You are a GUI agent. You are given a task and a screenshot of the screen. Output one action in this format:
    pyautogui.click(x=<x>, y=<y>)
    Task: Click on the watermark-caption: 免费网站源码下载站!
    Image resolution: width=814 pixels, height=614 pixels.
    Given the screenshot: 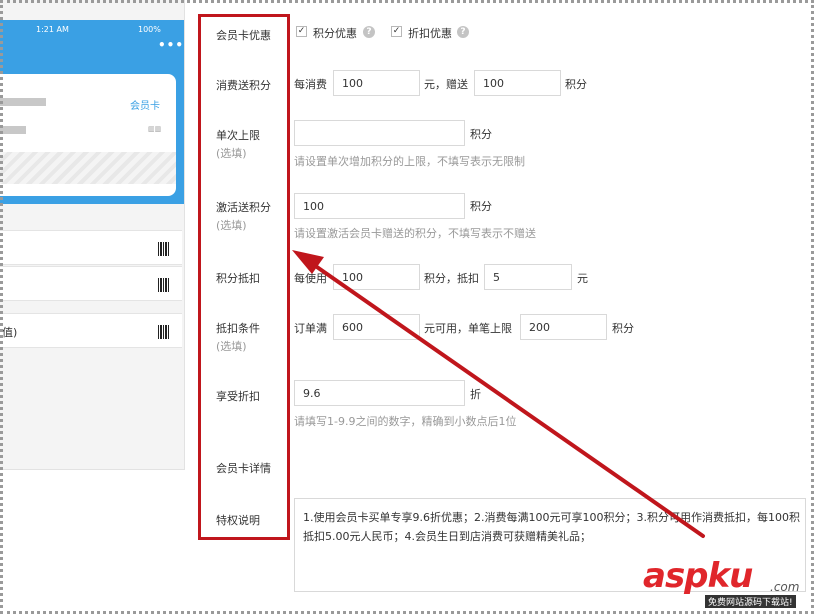 What is the action you would take?
    pyautogui.click(x=750, y=601)
    